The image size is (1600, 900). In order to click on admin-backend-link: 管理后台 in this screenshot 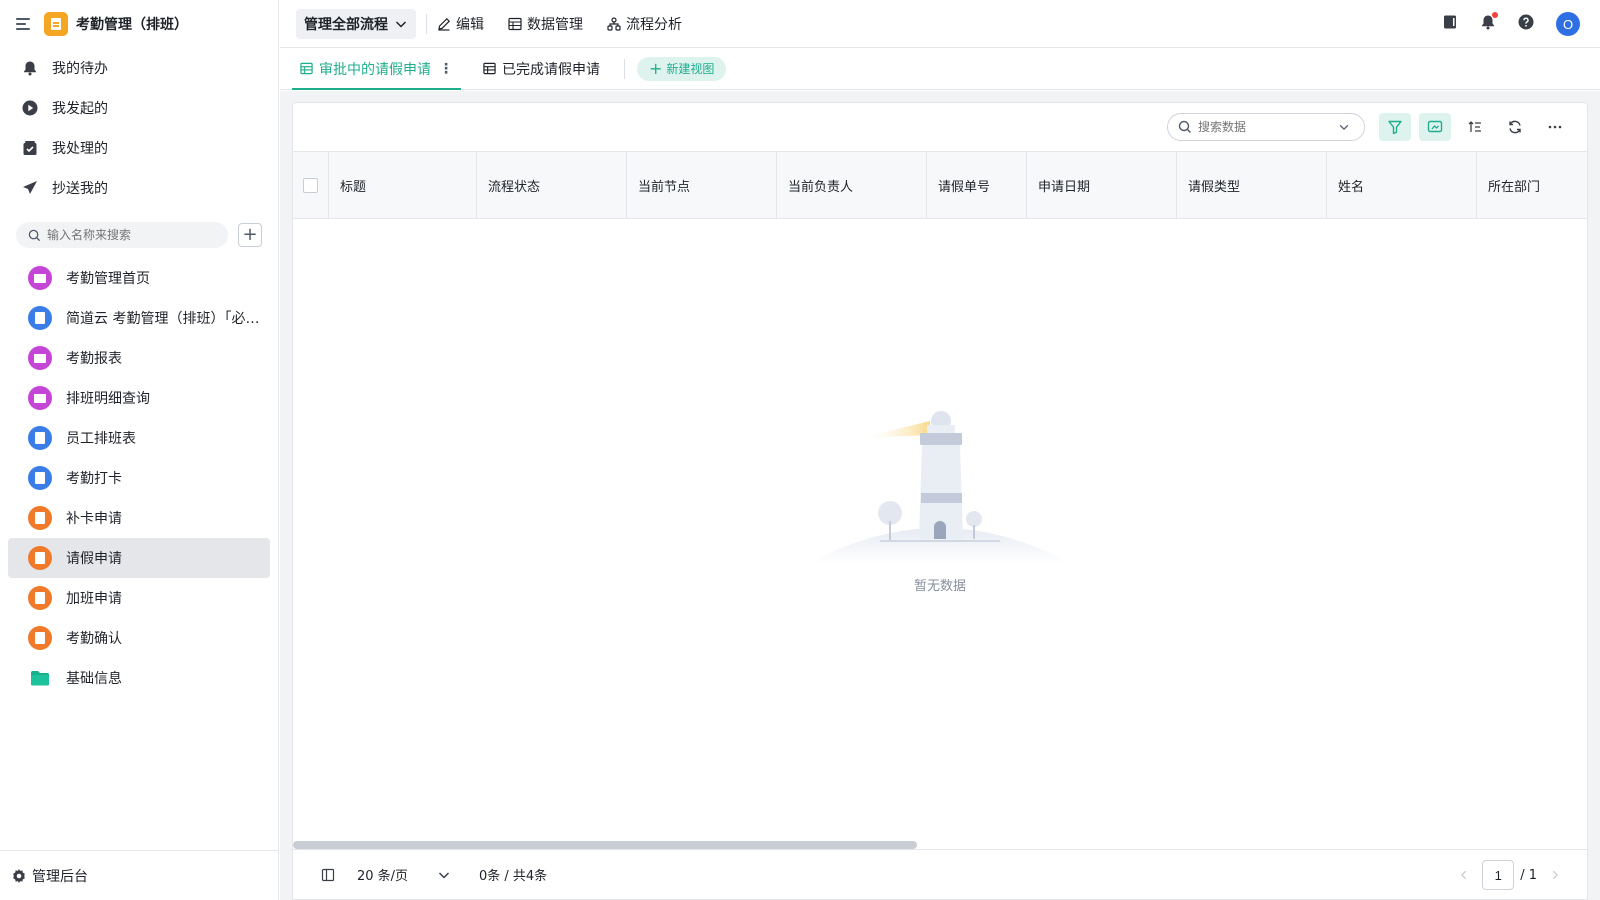, I will do `click(139, 875)`.